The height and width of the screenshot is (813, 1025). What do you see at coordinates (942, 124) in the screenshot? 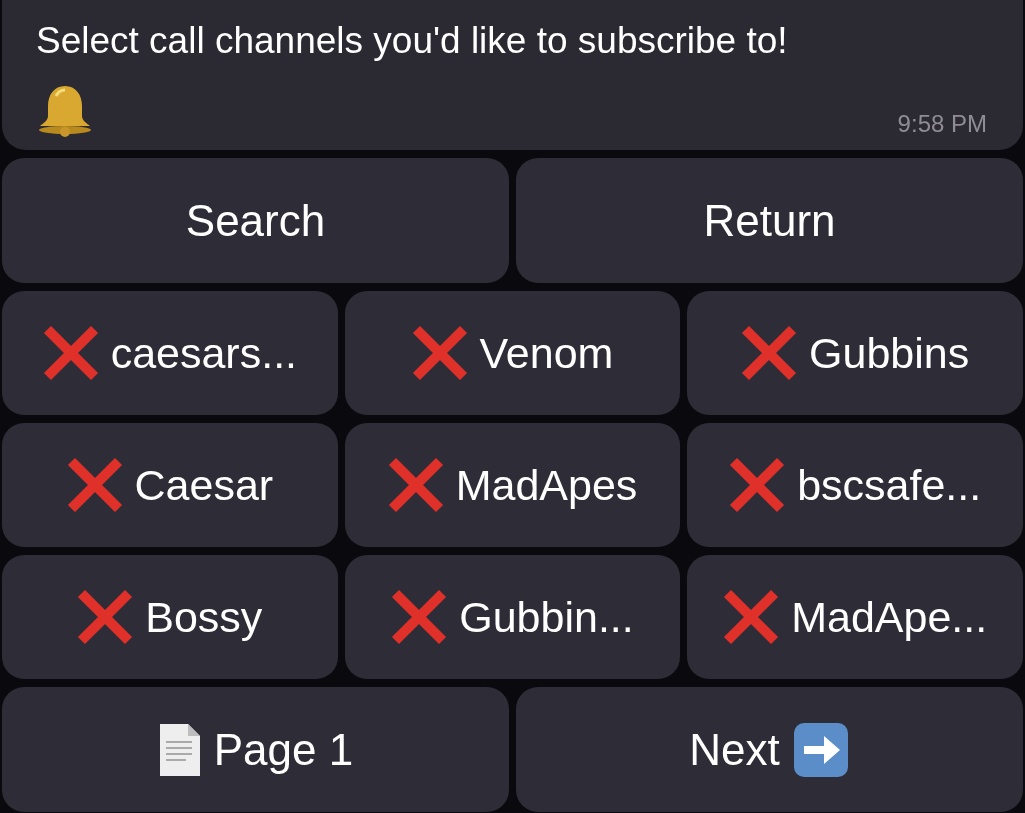
I see `message-time: 9:58 PM` at bounding box center [942, 124].